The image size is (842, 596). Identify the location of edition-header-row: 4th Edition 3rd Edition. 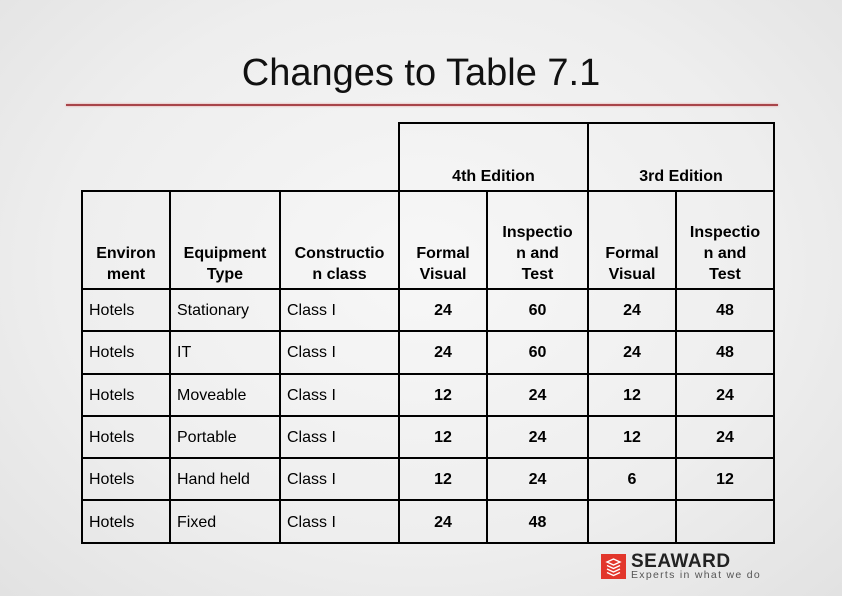
(428, 157).